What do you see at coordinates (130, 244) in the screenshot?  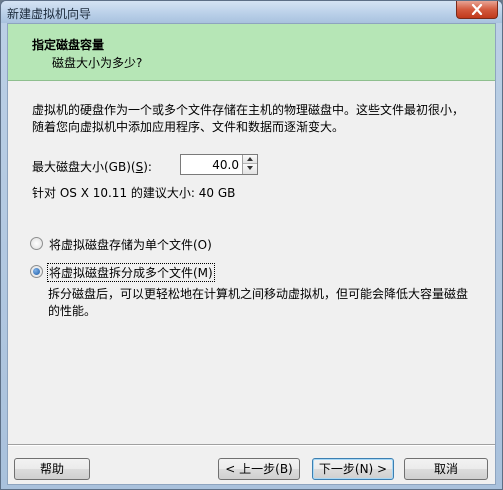 I see `radio-single-file-label: 将虚拟磁盘存储为单个文件(O)` at bounding box center [130, 244].